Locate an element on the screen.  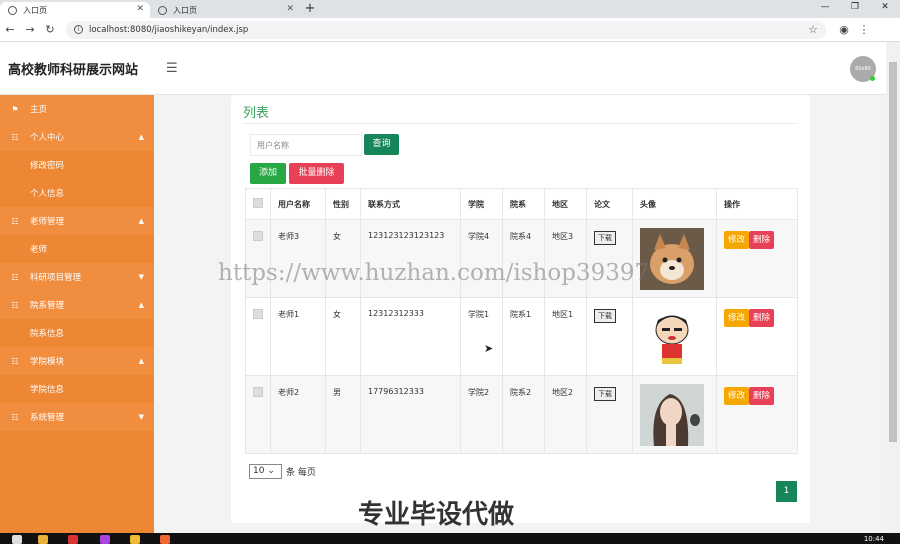
folder-icon is located at coordinates (43, 539).